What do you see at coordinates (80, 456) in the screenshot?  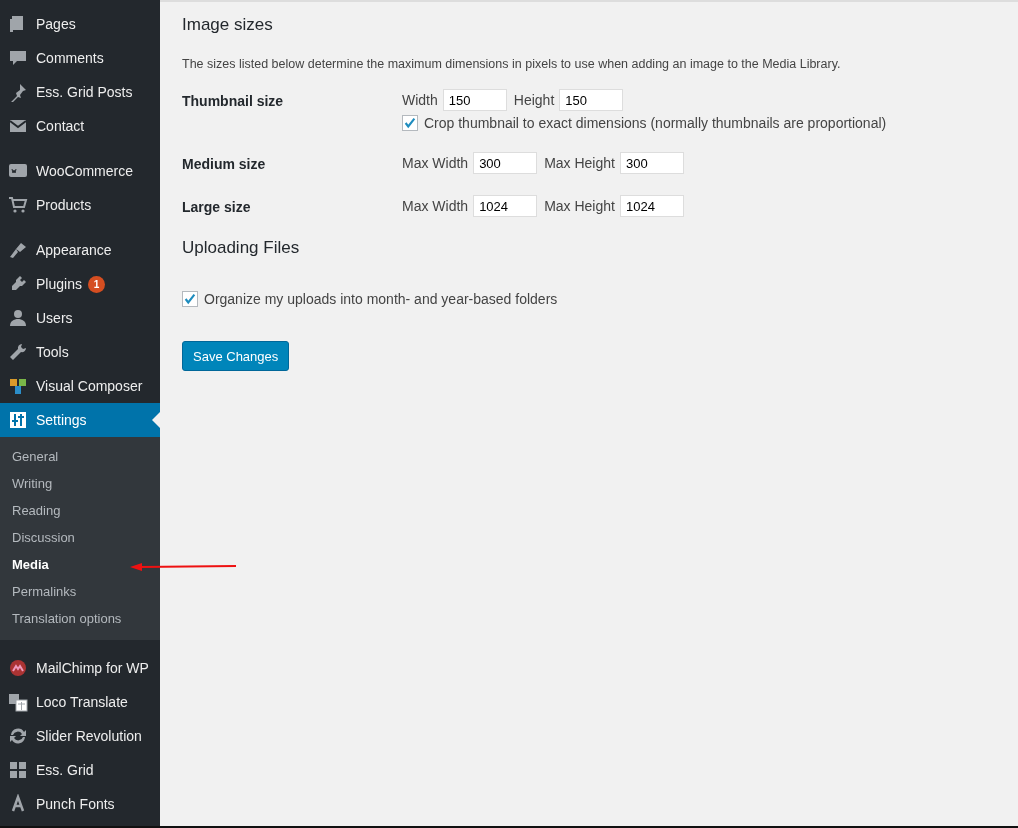 I see `submenu-item: General` at bounding box center [80, 456].